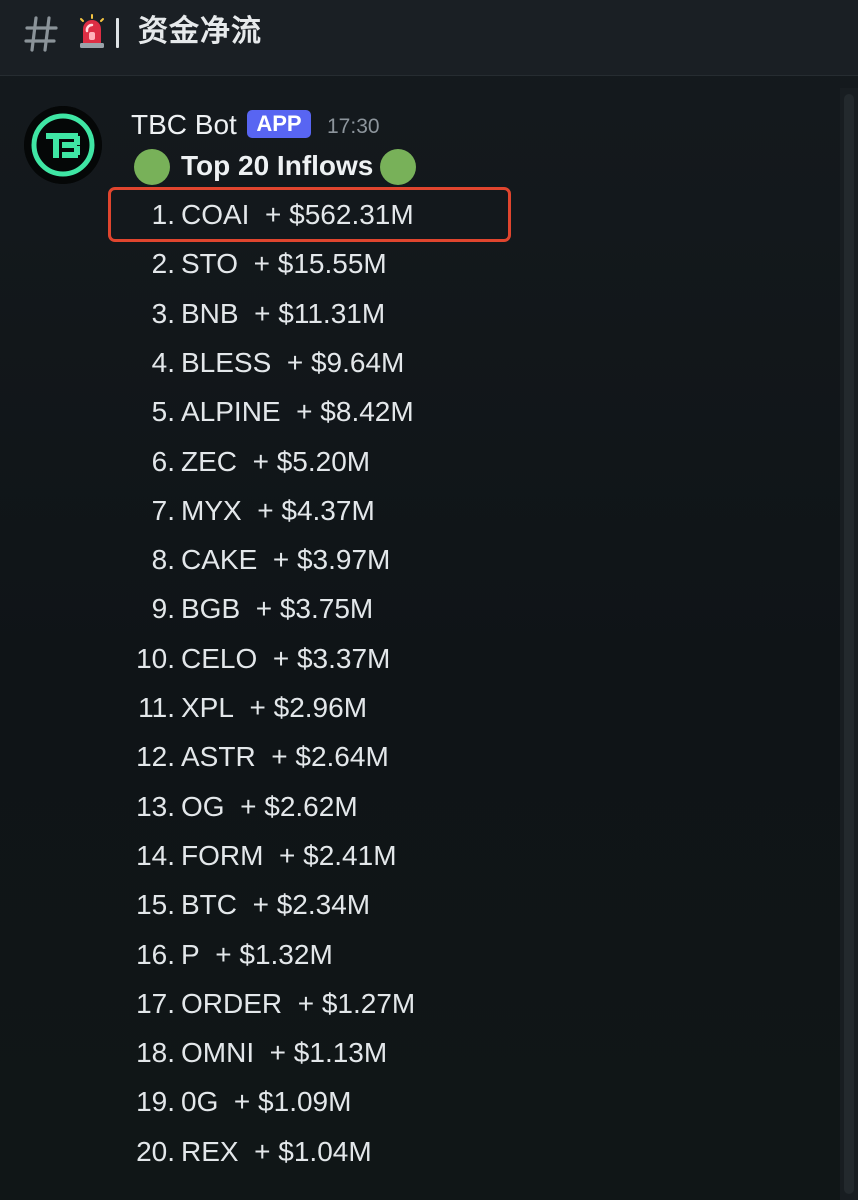  I want to click on item-rank: 19., so click(155, 1102).